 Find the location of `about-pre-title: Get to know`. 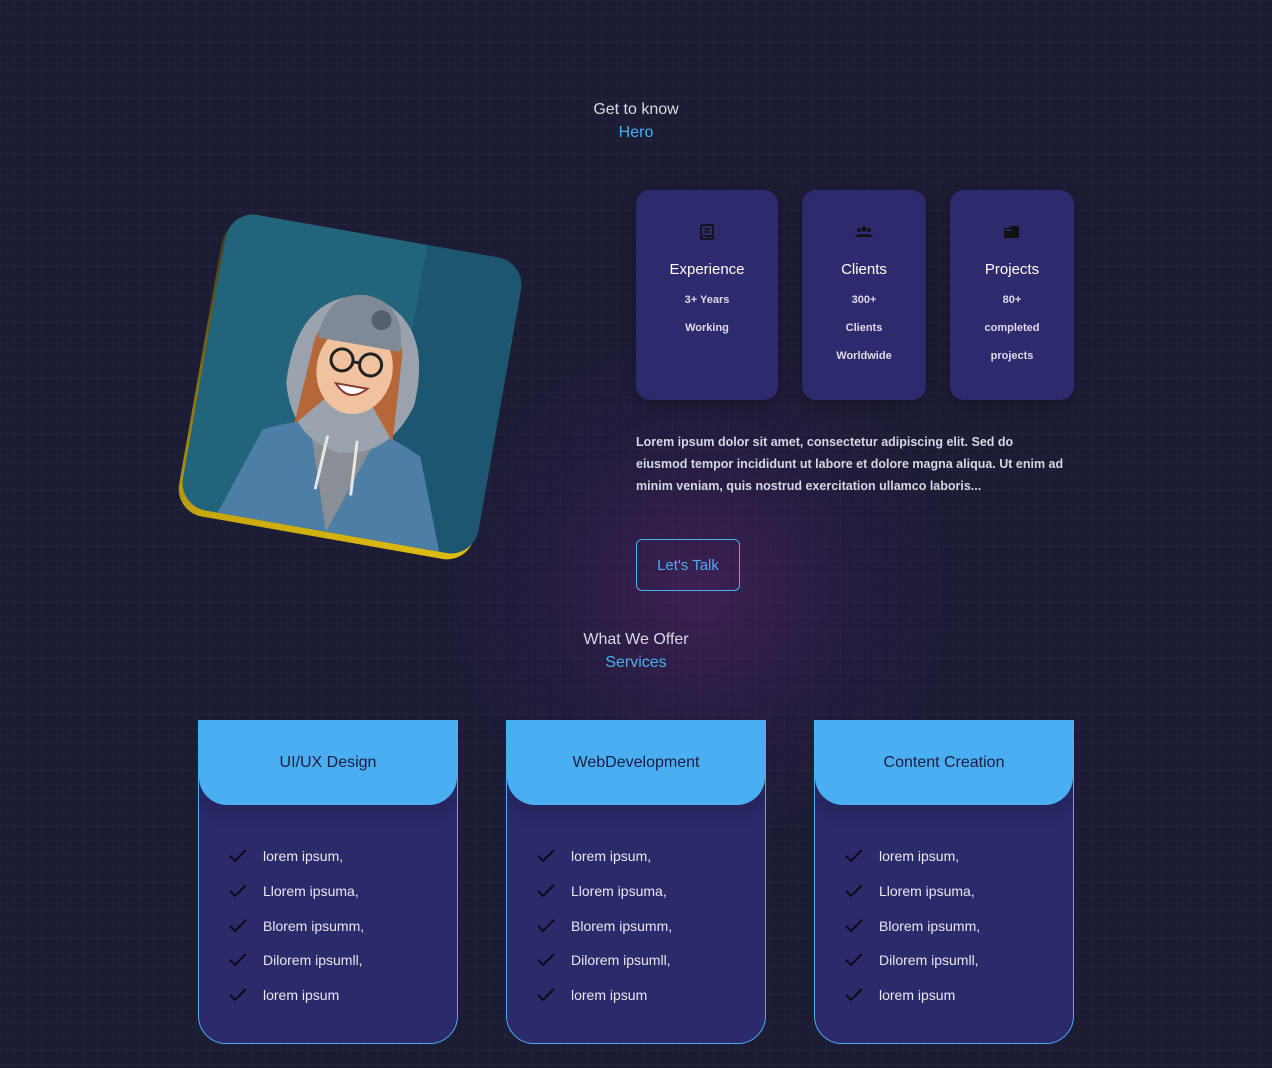

about-pre-title: Get to know is located at coordinates (636, 109).